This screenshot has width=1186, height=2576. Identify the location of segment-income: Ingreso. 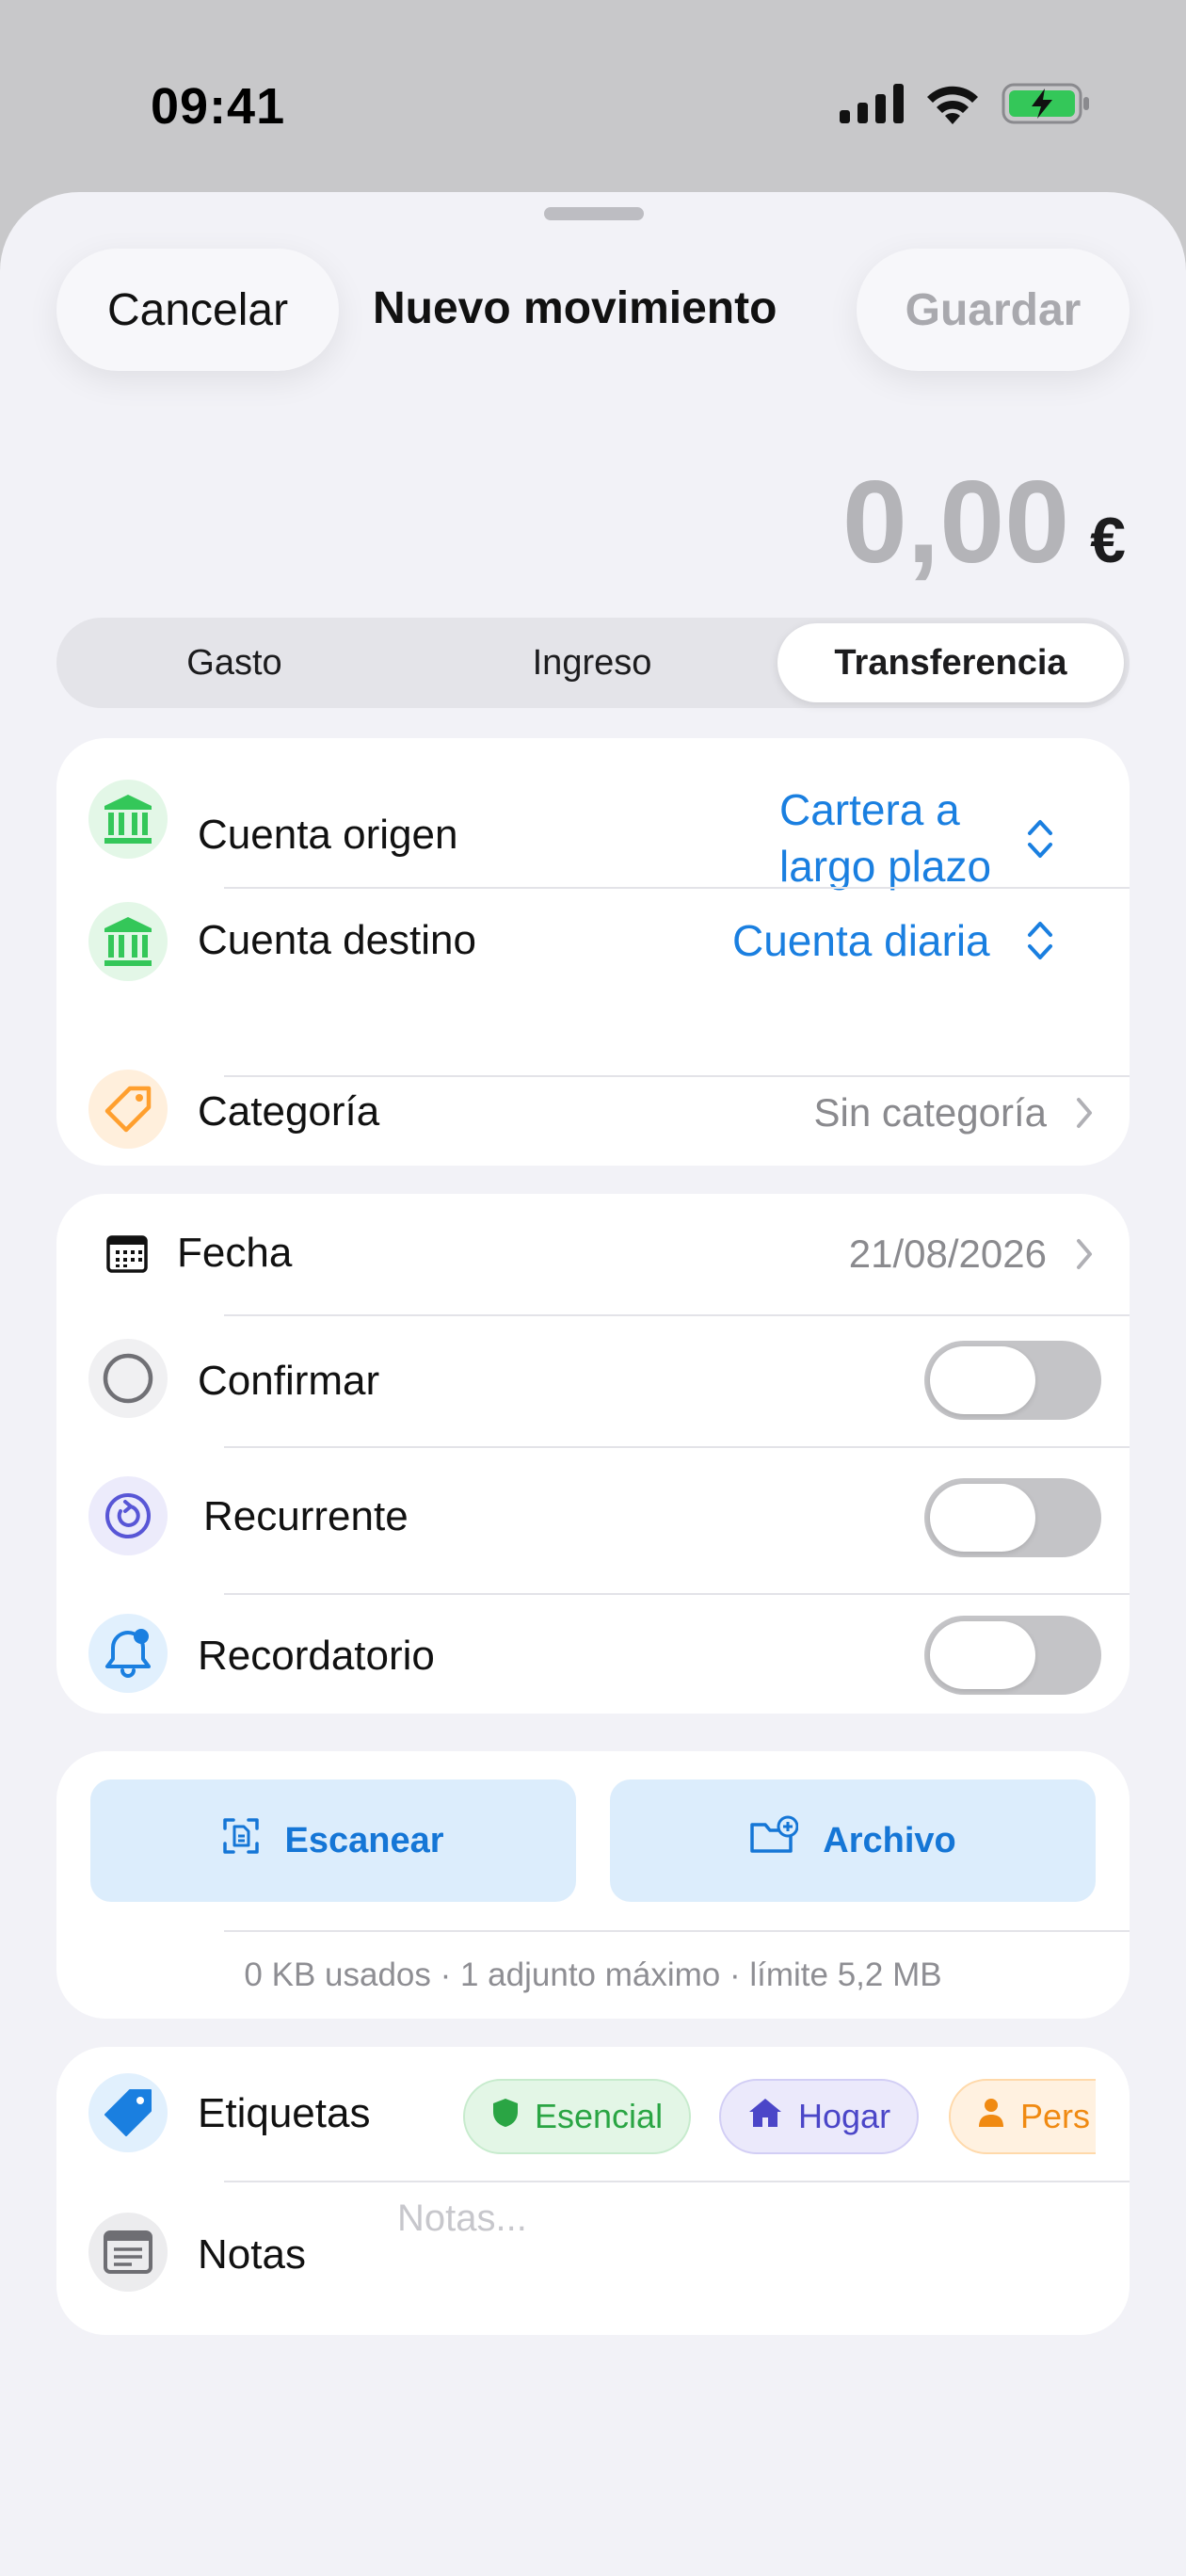
(592, 662).